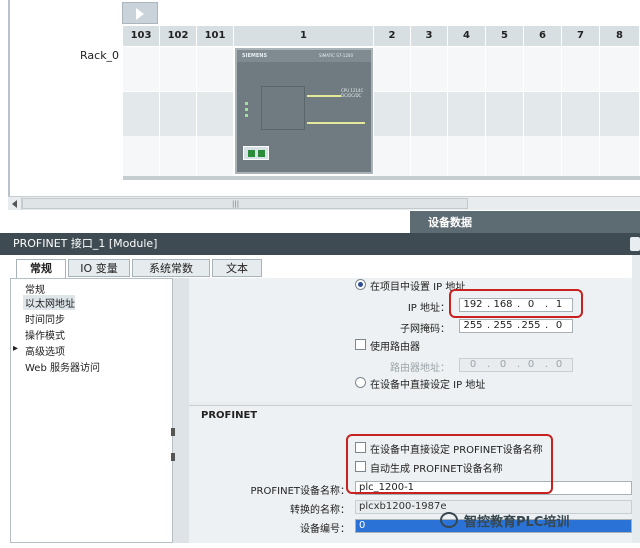 The image size is (640, 548). What do you see at coordinates (180, 410) in the screenshot?
I see `panel-splitter` at bounding box center [180, 410].